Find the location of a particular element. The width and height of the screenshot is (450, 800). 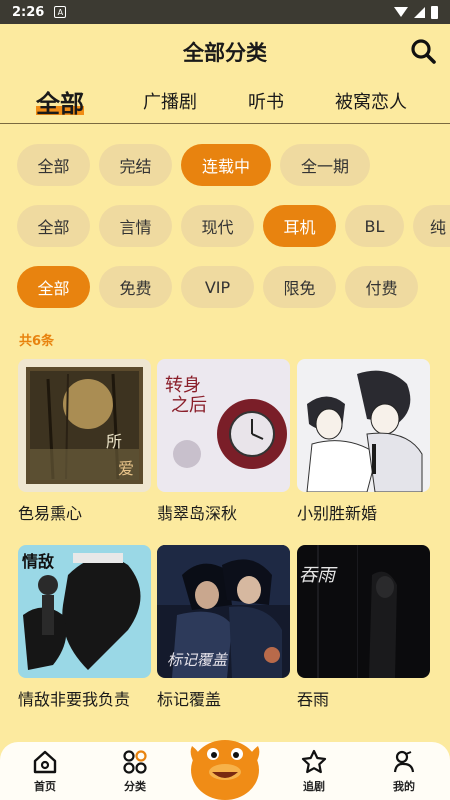

drama-card: 小别胜新婚 is located at coordinates (363, 441).